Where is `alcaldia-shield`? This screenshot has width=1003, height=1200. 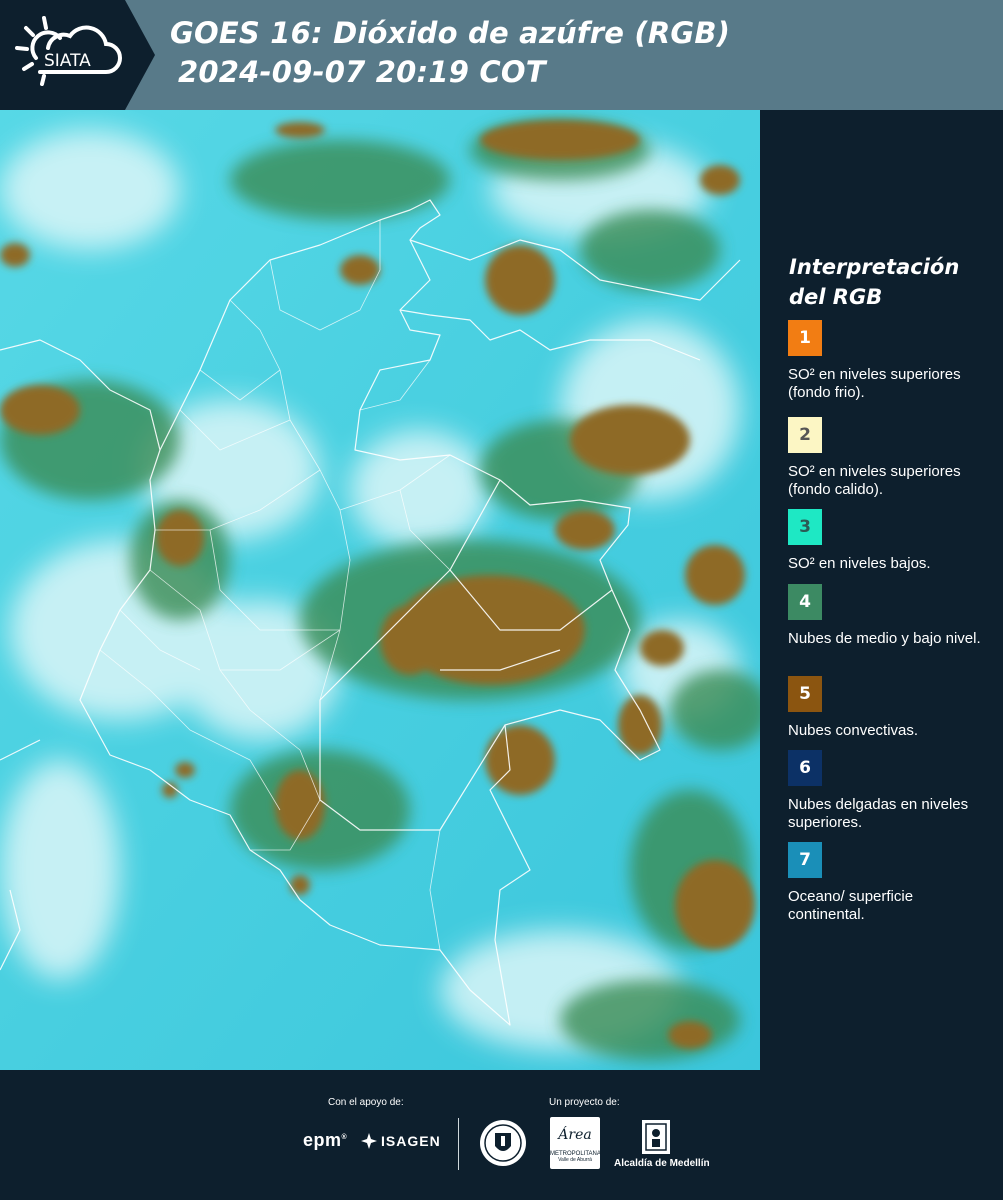 alcaldia-shield is located at coordinates (656, 1139).